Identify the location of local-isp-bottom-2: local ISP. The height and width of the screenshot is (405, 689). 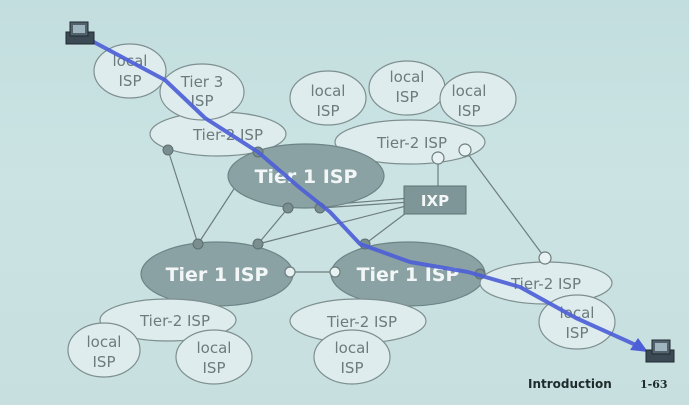
(214, 357).